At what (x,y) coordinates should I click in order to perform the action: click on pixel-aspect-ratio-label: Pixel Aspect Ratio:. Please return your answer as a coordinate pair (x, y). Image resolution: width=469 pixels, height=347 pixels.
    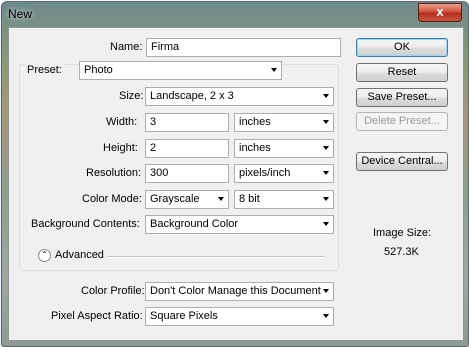
    Looking at the image, I should click on (97, 316).